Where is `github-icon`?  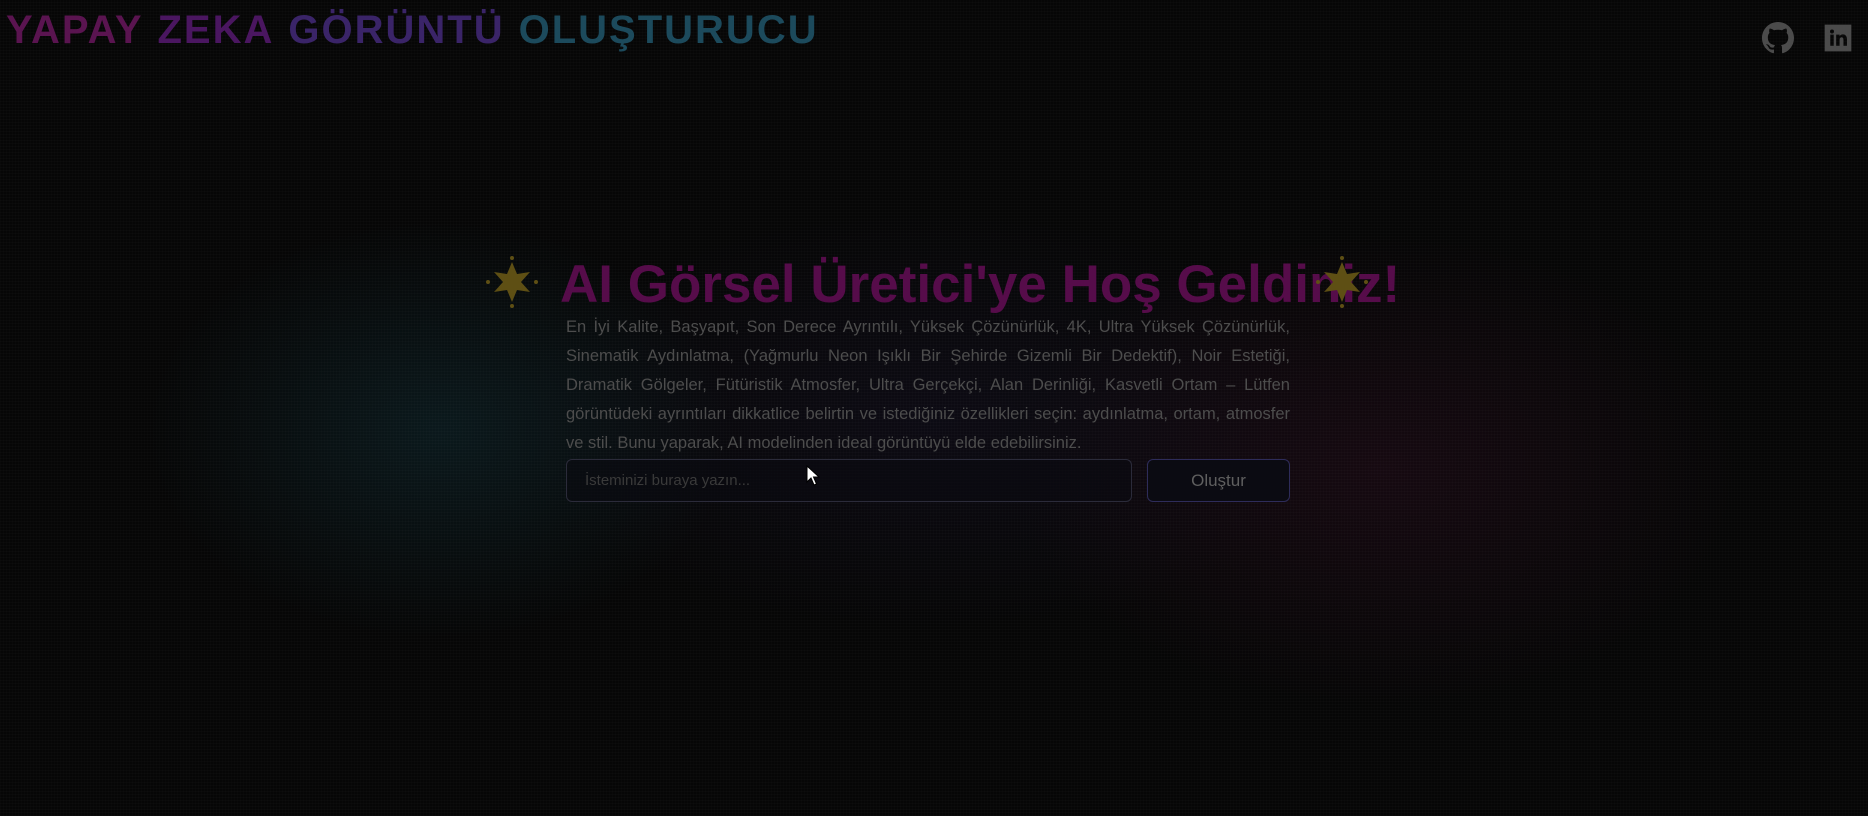
github-icon is located at coordinates (1778, 38).